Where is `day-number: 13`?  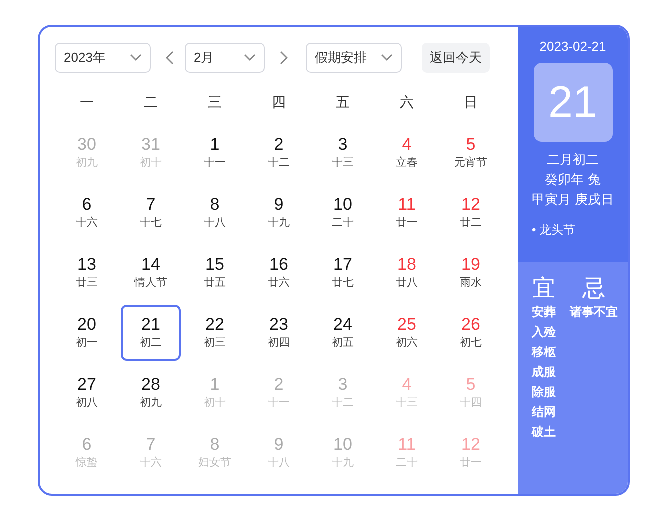
day-number: 13 is located at coordinates (87, 265).